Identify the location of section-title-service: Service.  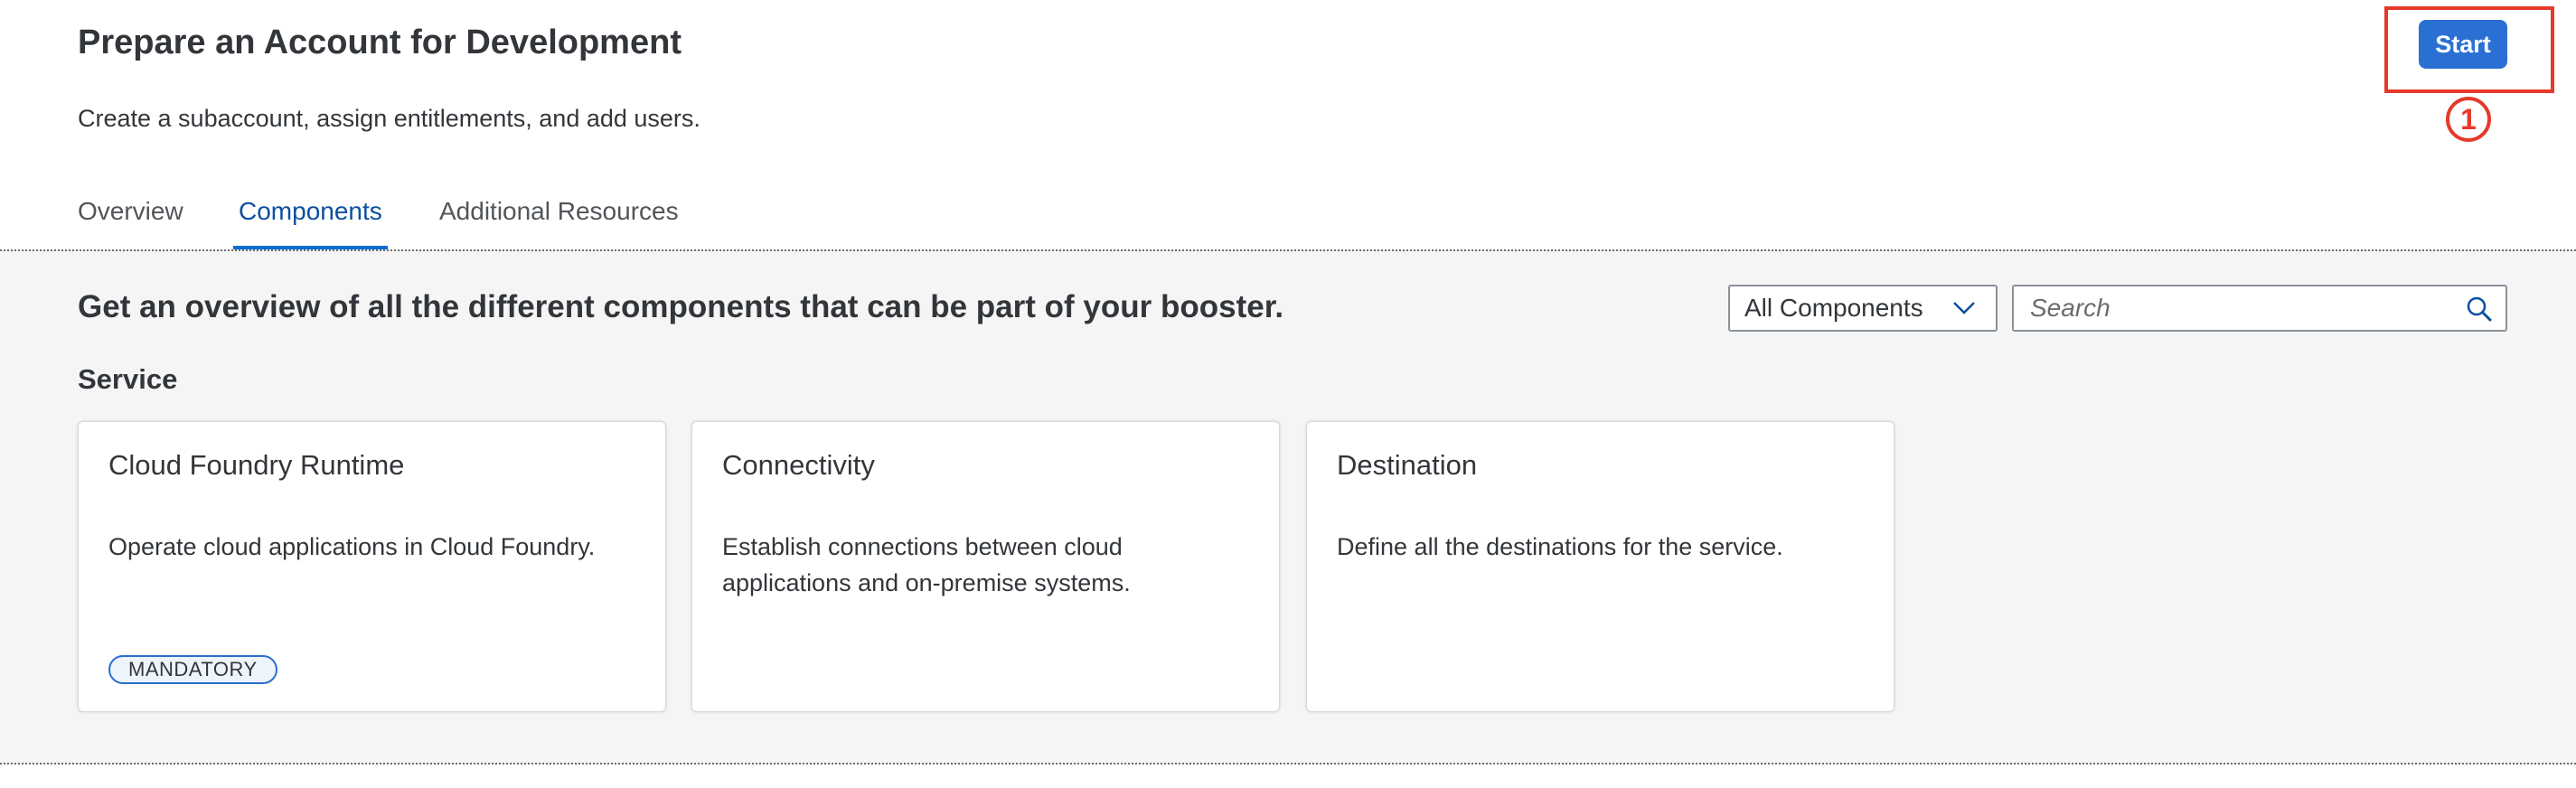
(128, 379).